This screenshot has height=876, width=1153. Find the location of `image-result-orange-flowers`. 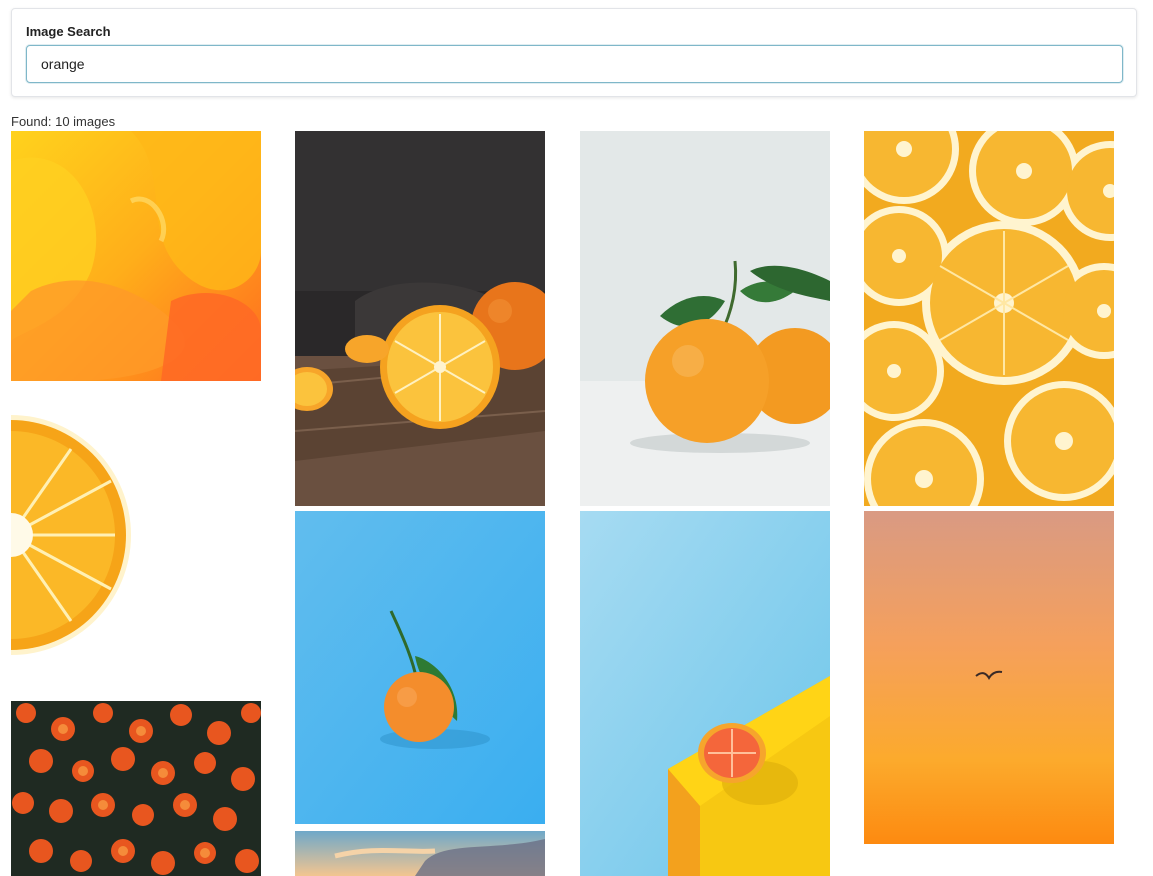

image-result-orange-flowers is located at coordinates (136, 788).